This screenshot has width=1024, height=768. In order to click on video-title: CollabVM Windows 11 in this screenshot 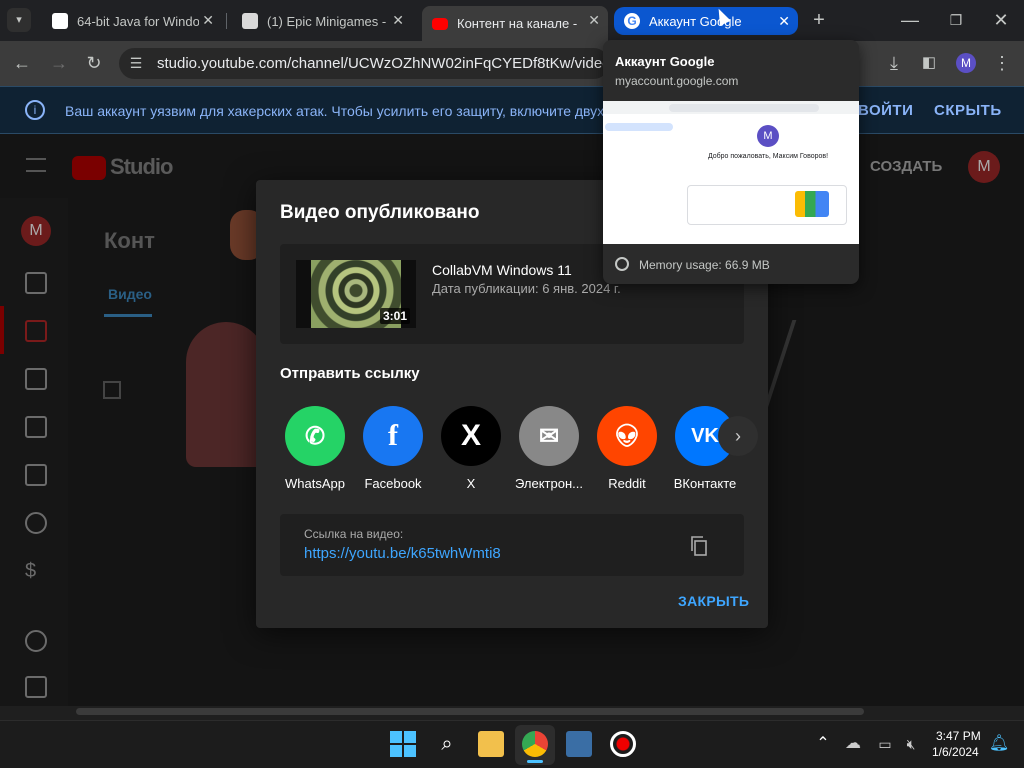, I will do `click(502, 270)`.